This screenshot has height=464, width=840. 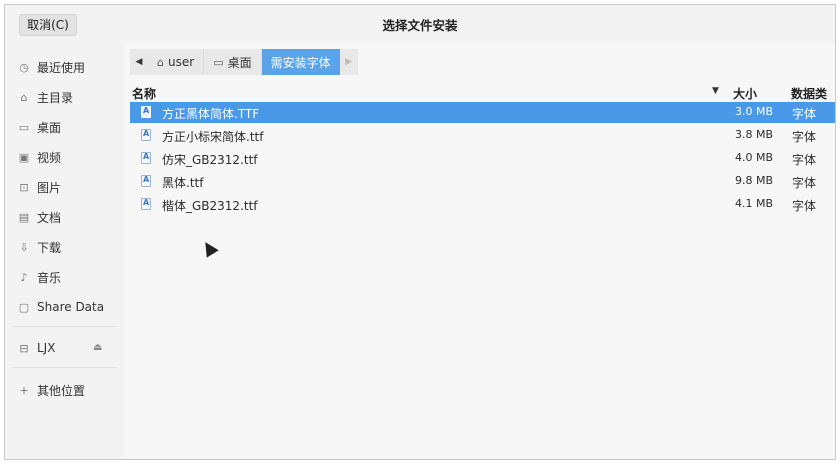 I want to click on crumb-label: 桌面, so click(x=239, y=62).